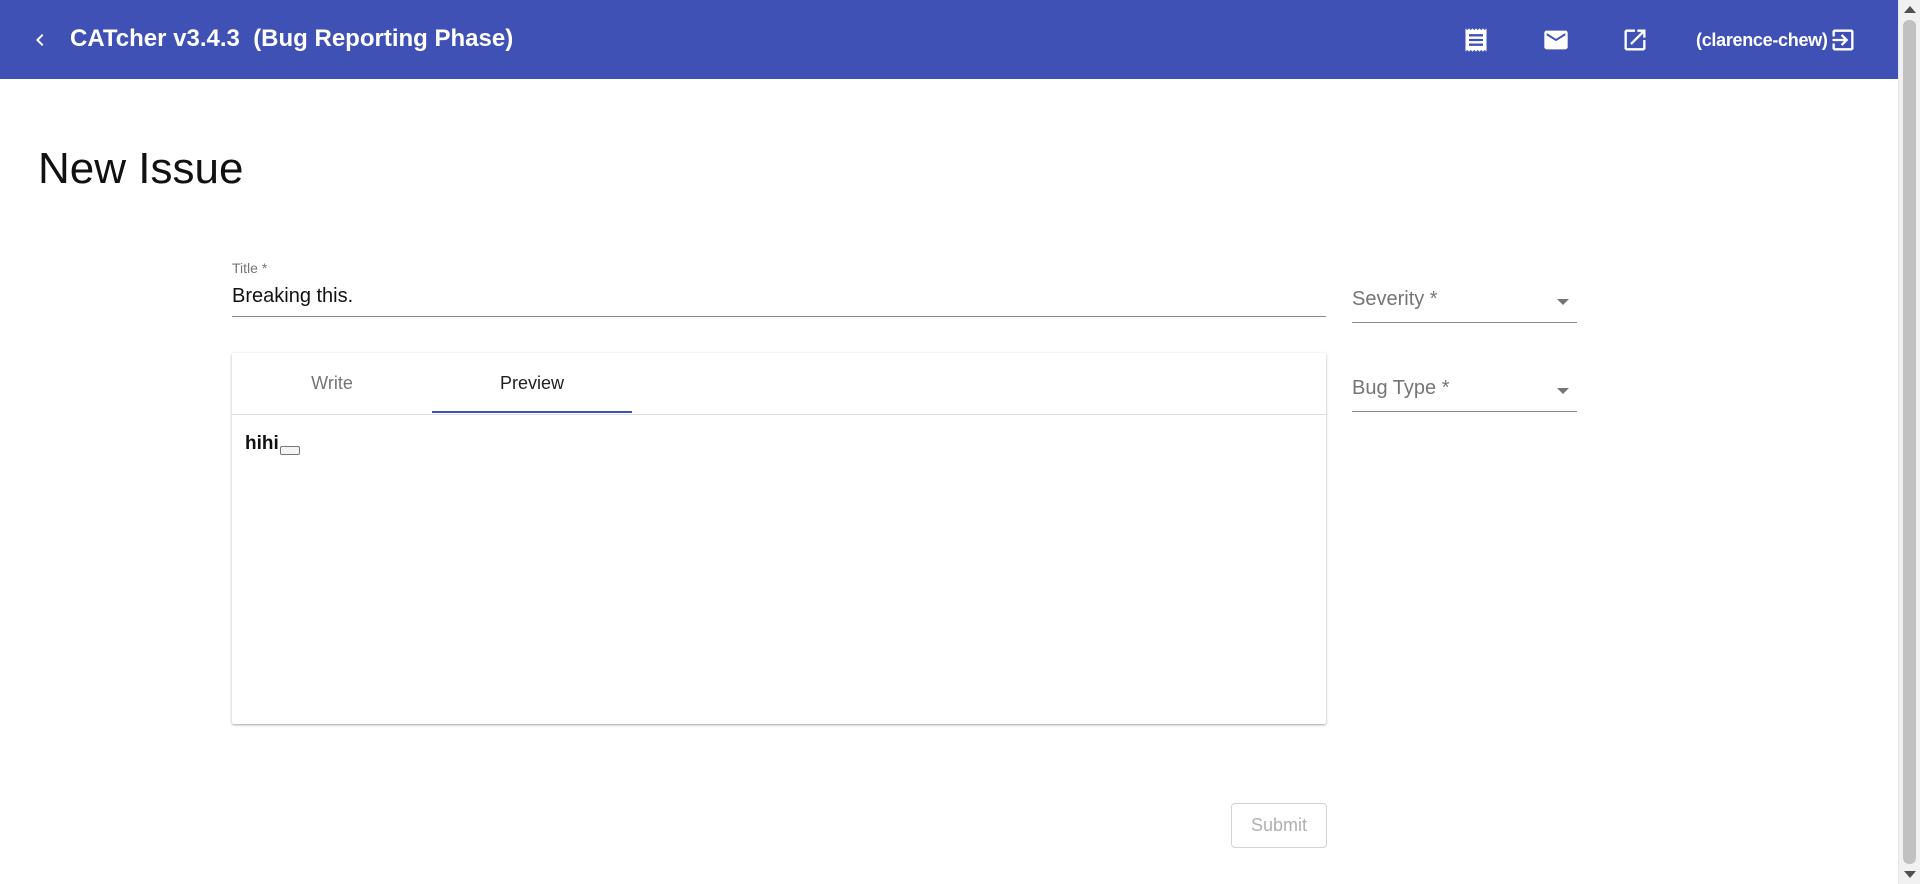 This screenshot has height=884, width=1920. What do you see at coordinates (1279, 825) in the screenshot?
I see `submit-button: Submit` at bounding box center [1279, 825].